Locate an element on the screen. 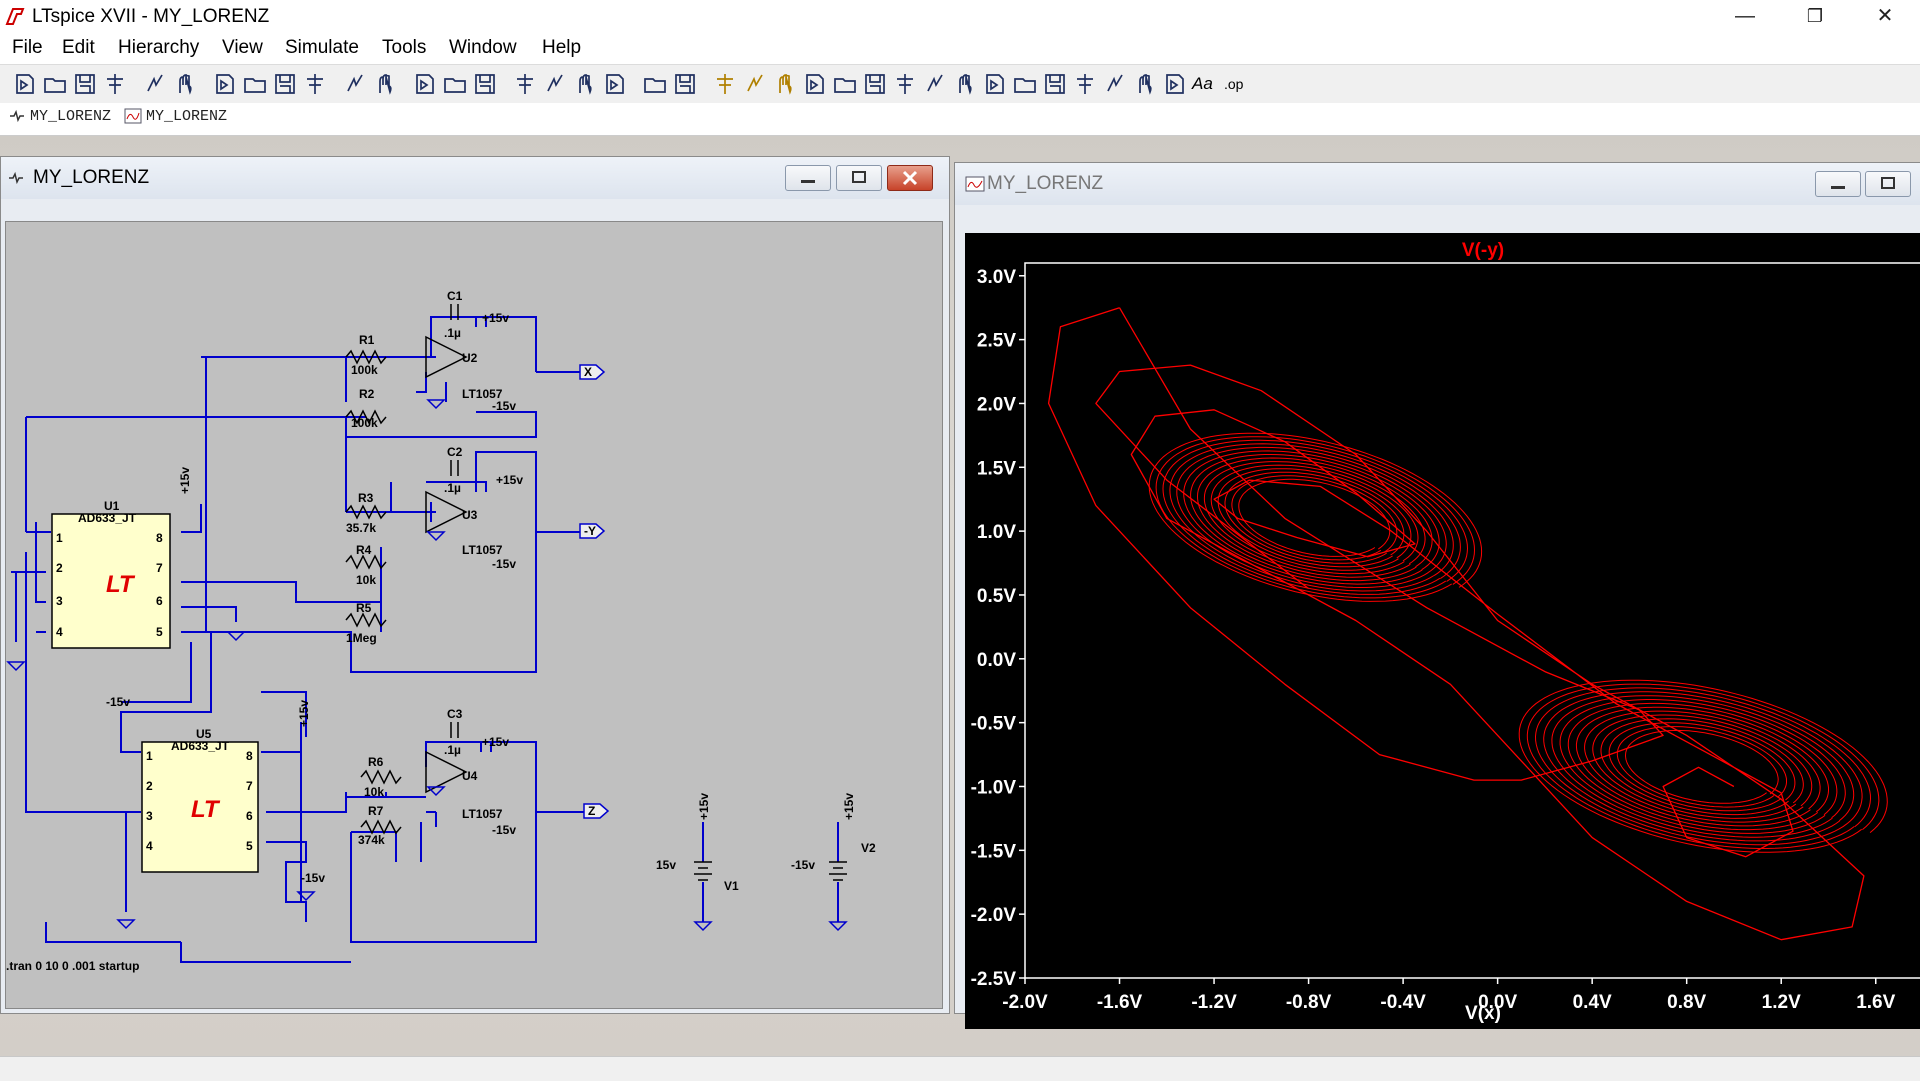  label-net-icon-glyph is located at coordinates (785, 84).